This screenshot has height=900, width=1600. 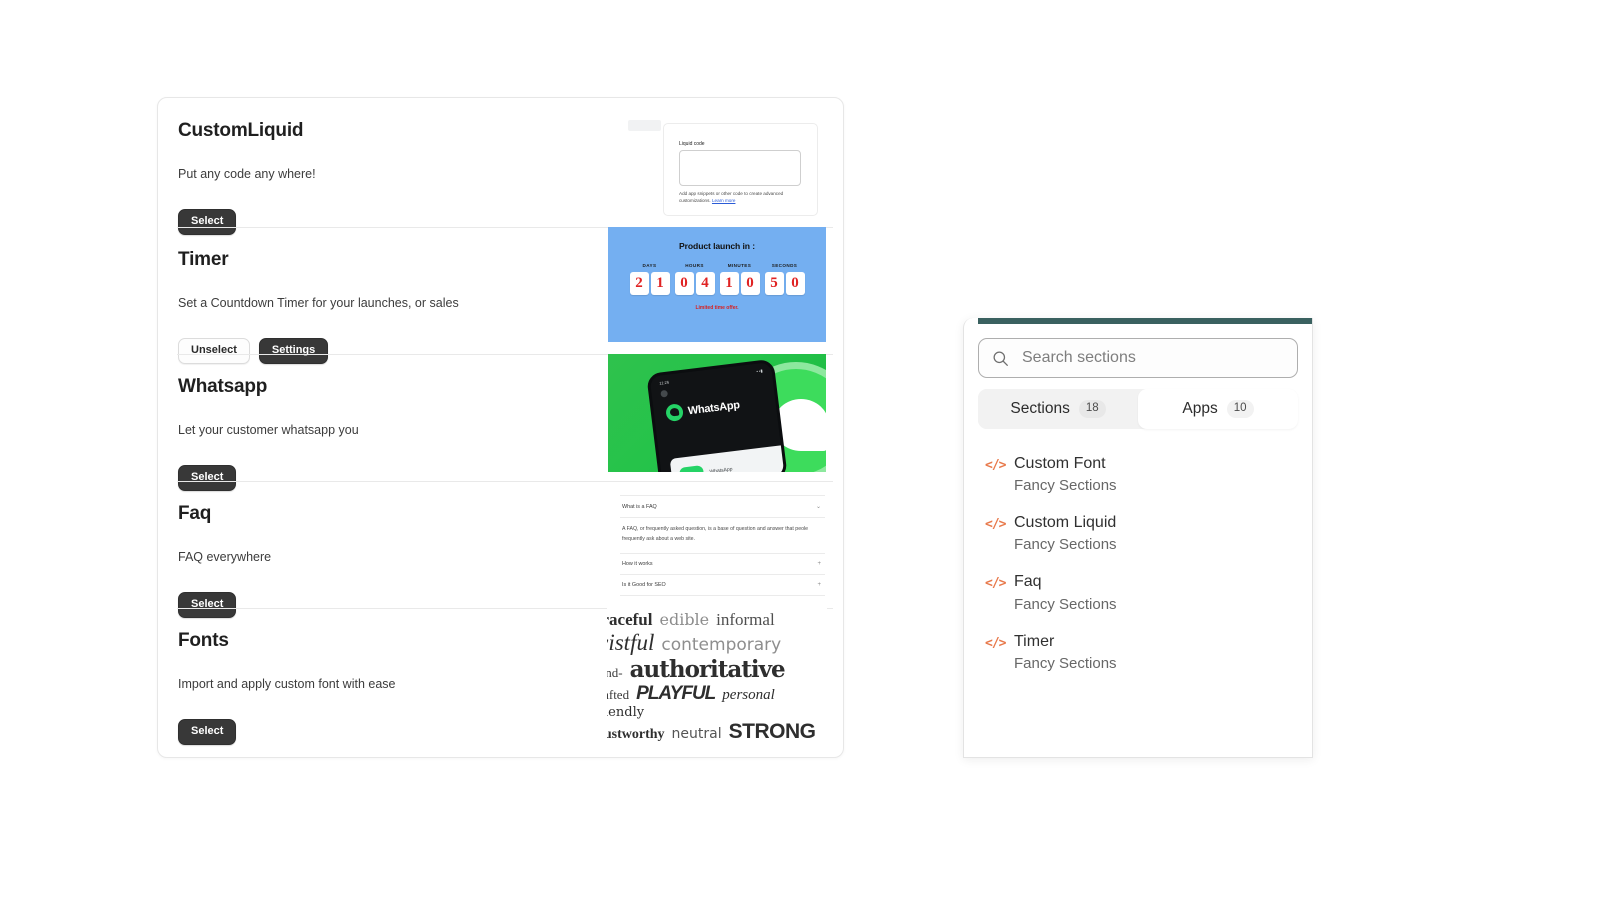 What do you see at coordinates (1218, 409) in the screenshot?
I see `tab-apps: Apps 10` at bounding box center [1218, 409].